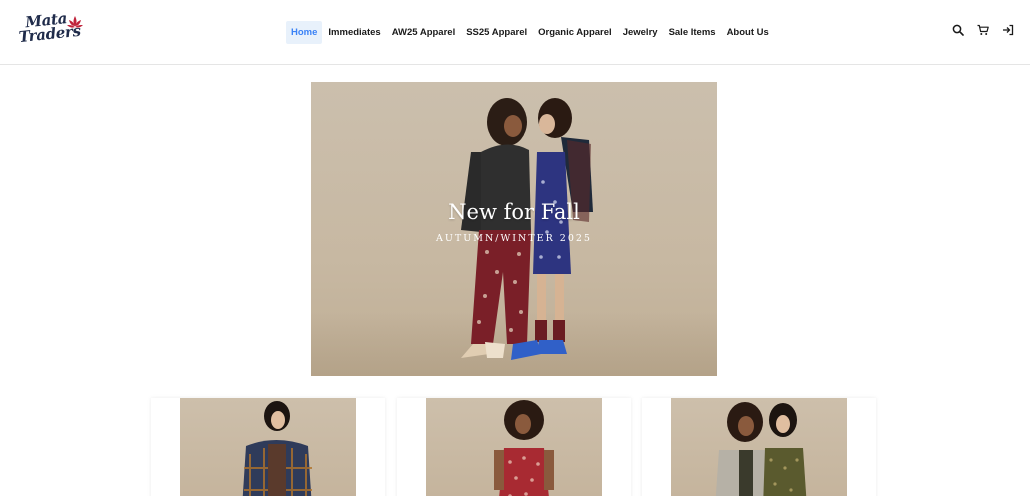  I want to click on red-dress-model-image, so click(524, 448).